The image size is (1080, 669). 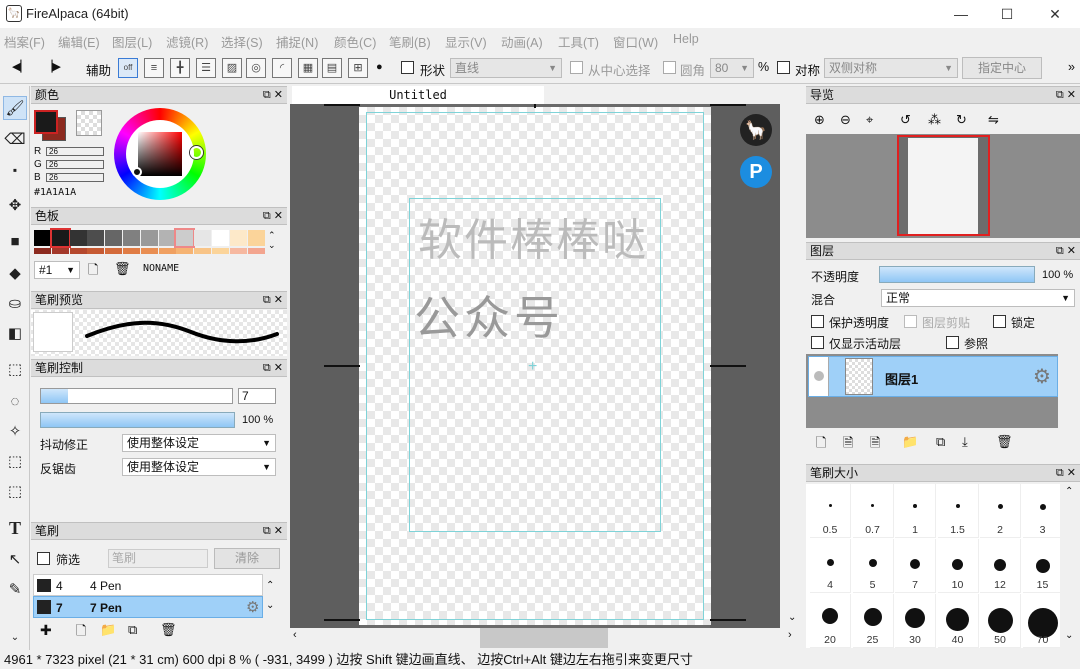 What do you see at coordinates (1043, 566) in the screenshot?
I see `brush-size-cell: 15` at bounding box center [1043, 566].